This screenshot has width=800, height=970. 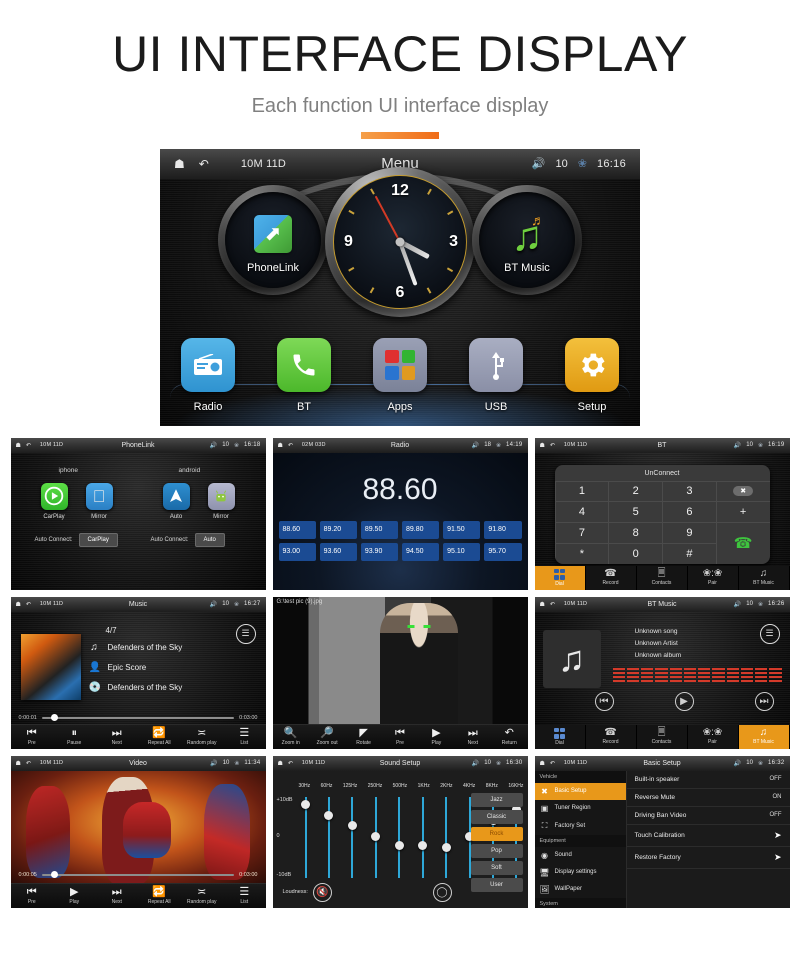 What do you see at coordinates (159, 896) in the screenshot?
I see `repeat-button: 🔁 Repeat All` at bounding box center [159, 896].